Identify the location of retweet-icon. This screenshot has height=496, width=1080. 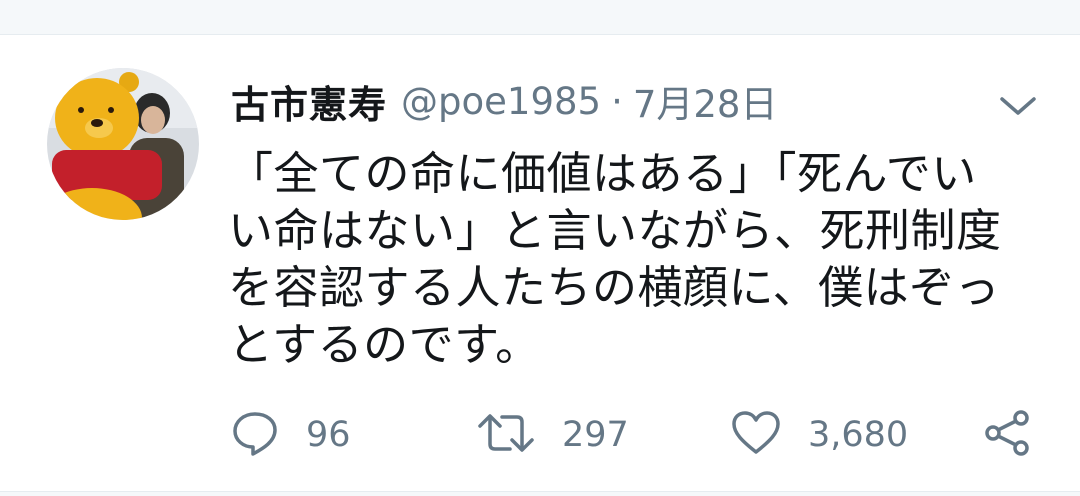
(506, 435).